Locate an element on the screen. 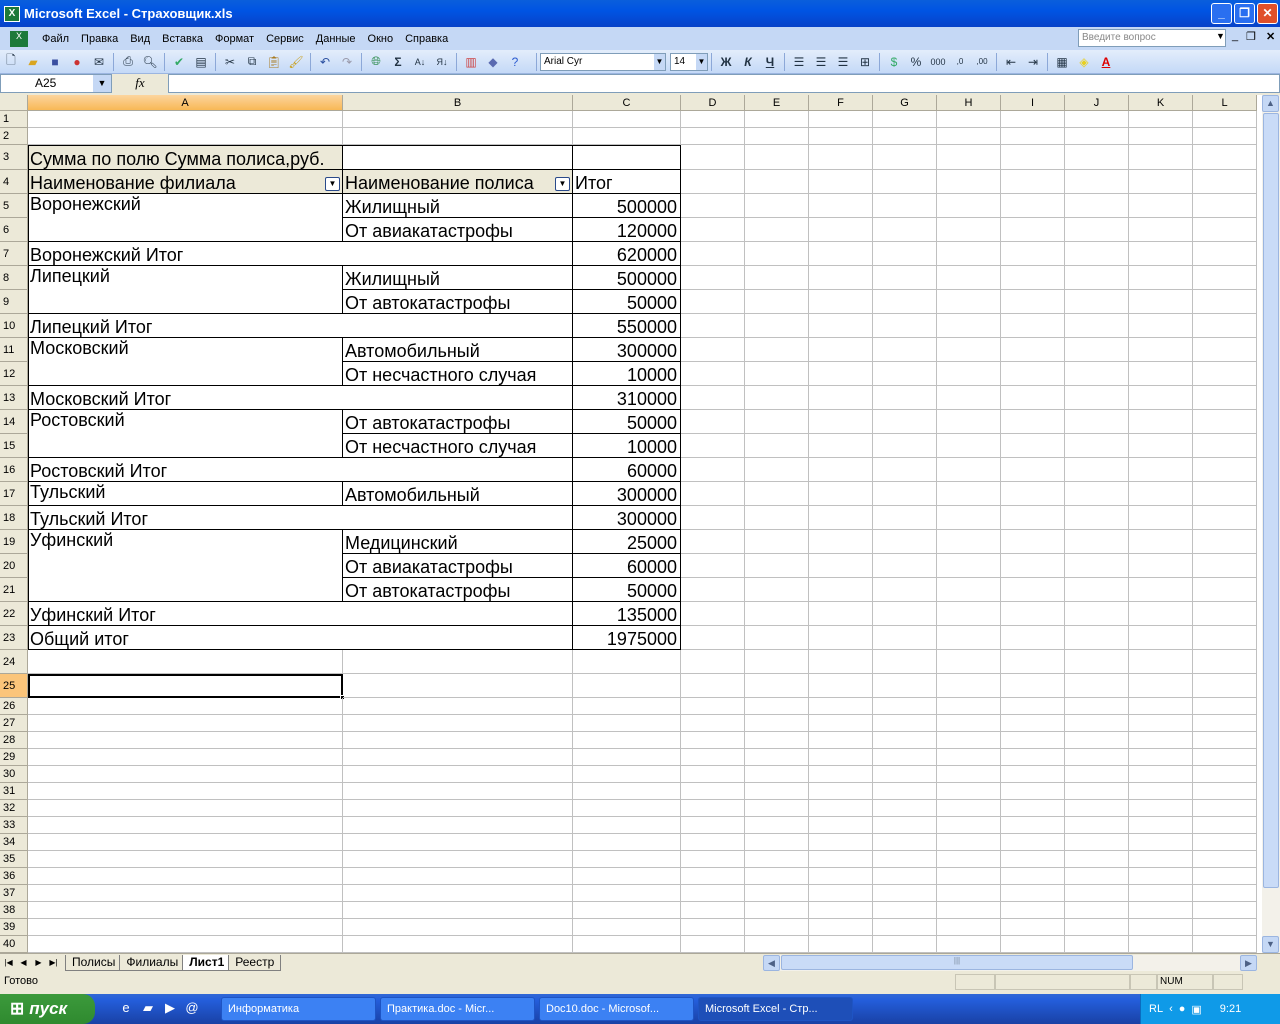 This screenshot has height=1024, width=1280. cell-D34 is located at coordinates (713, 842).